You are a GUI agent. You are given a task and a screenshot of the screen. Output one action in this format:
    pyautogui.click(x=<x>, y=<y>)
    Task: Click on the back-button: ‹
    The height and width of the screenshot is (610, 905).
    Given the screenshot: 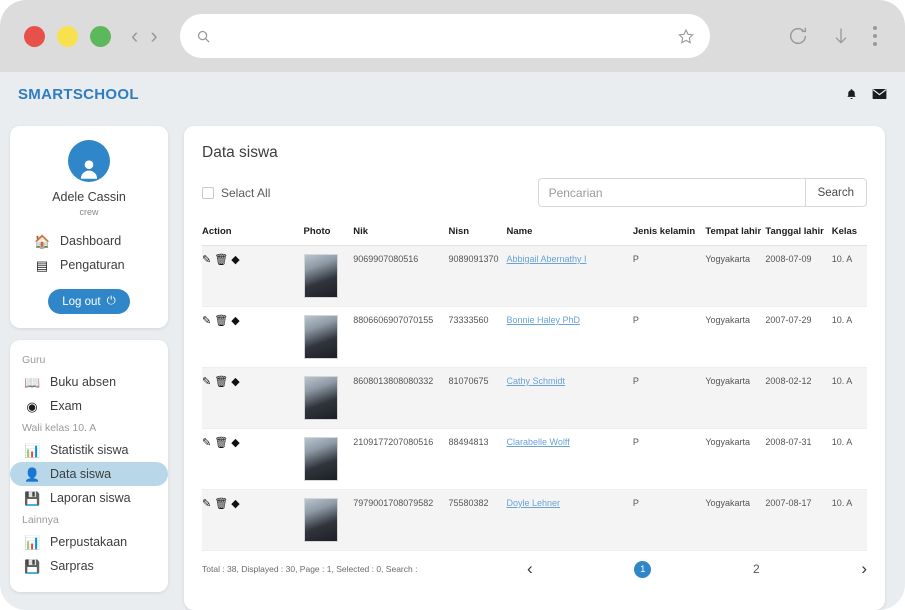 What is the action you would take?
    pyautogui.click(x=134, y=36)
    